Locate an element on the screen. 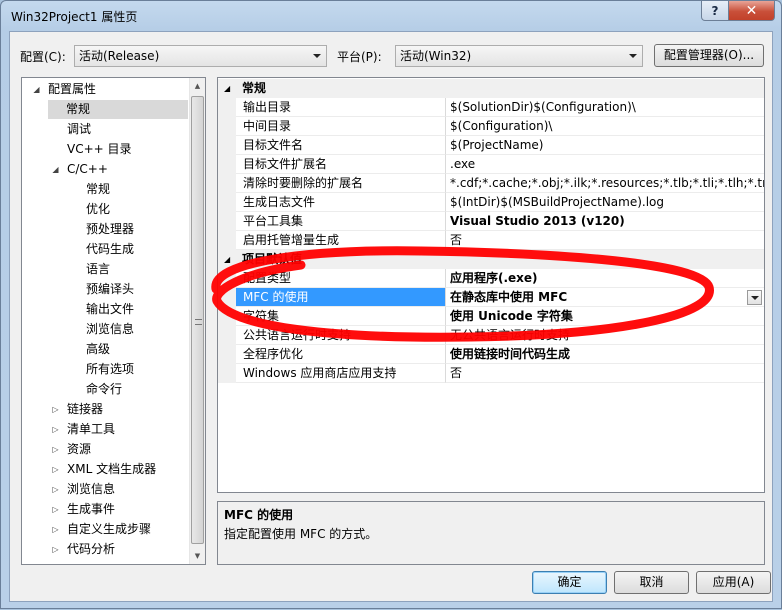 The width and height of the screenshot is (782, 610). property-row: 生成日志文件 $(IntDir)$(MSBuildProjectName).log is located at coordinates (491, 202).